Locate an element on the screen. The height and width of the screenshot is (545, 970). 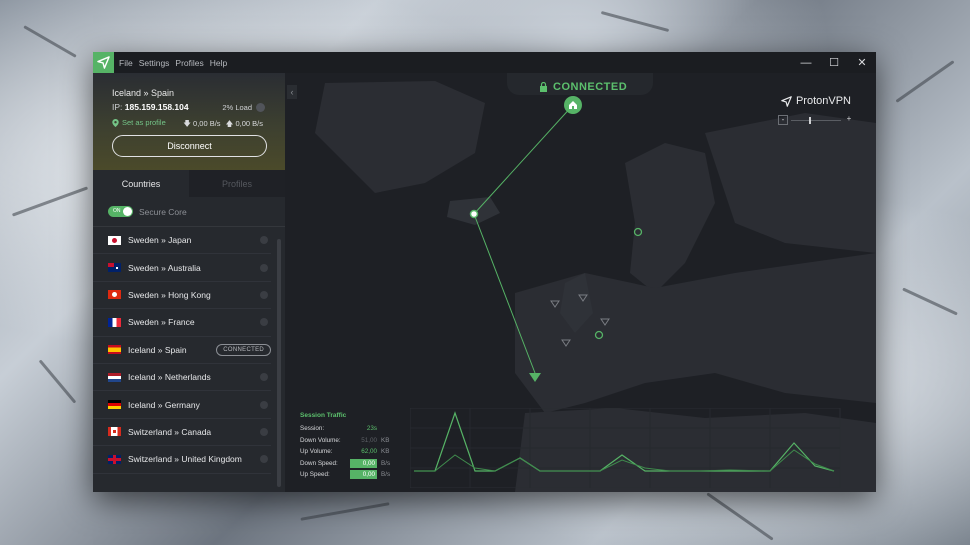
menu-settings: Settings is located at coordinates (154, 63).